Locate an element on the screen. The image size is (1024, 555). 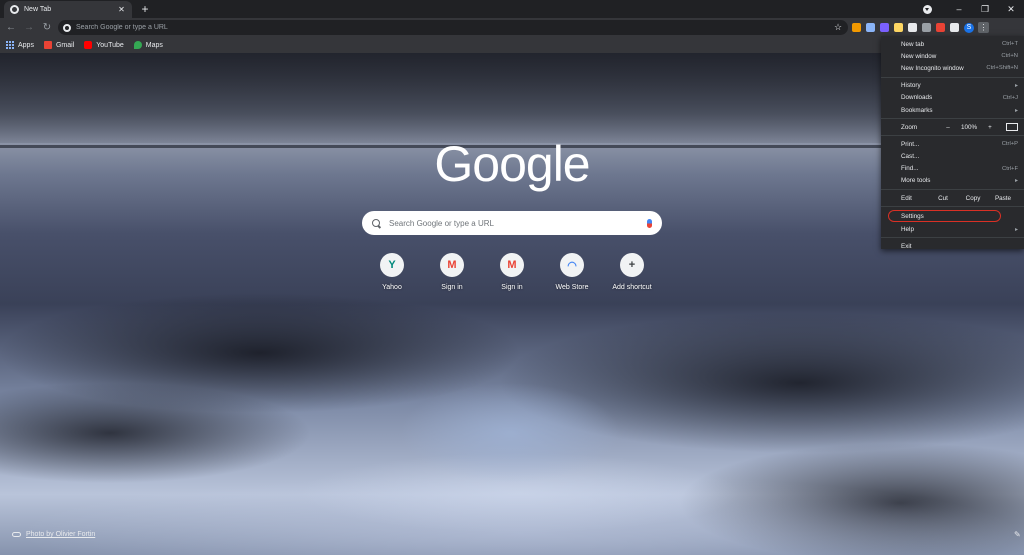
menu-kebab-icon: ⋮ is located at coordinates (983, 27).